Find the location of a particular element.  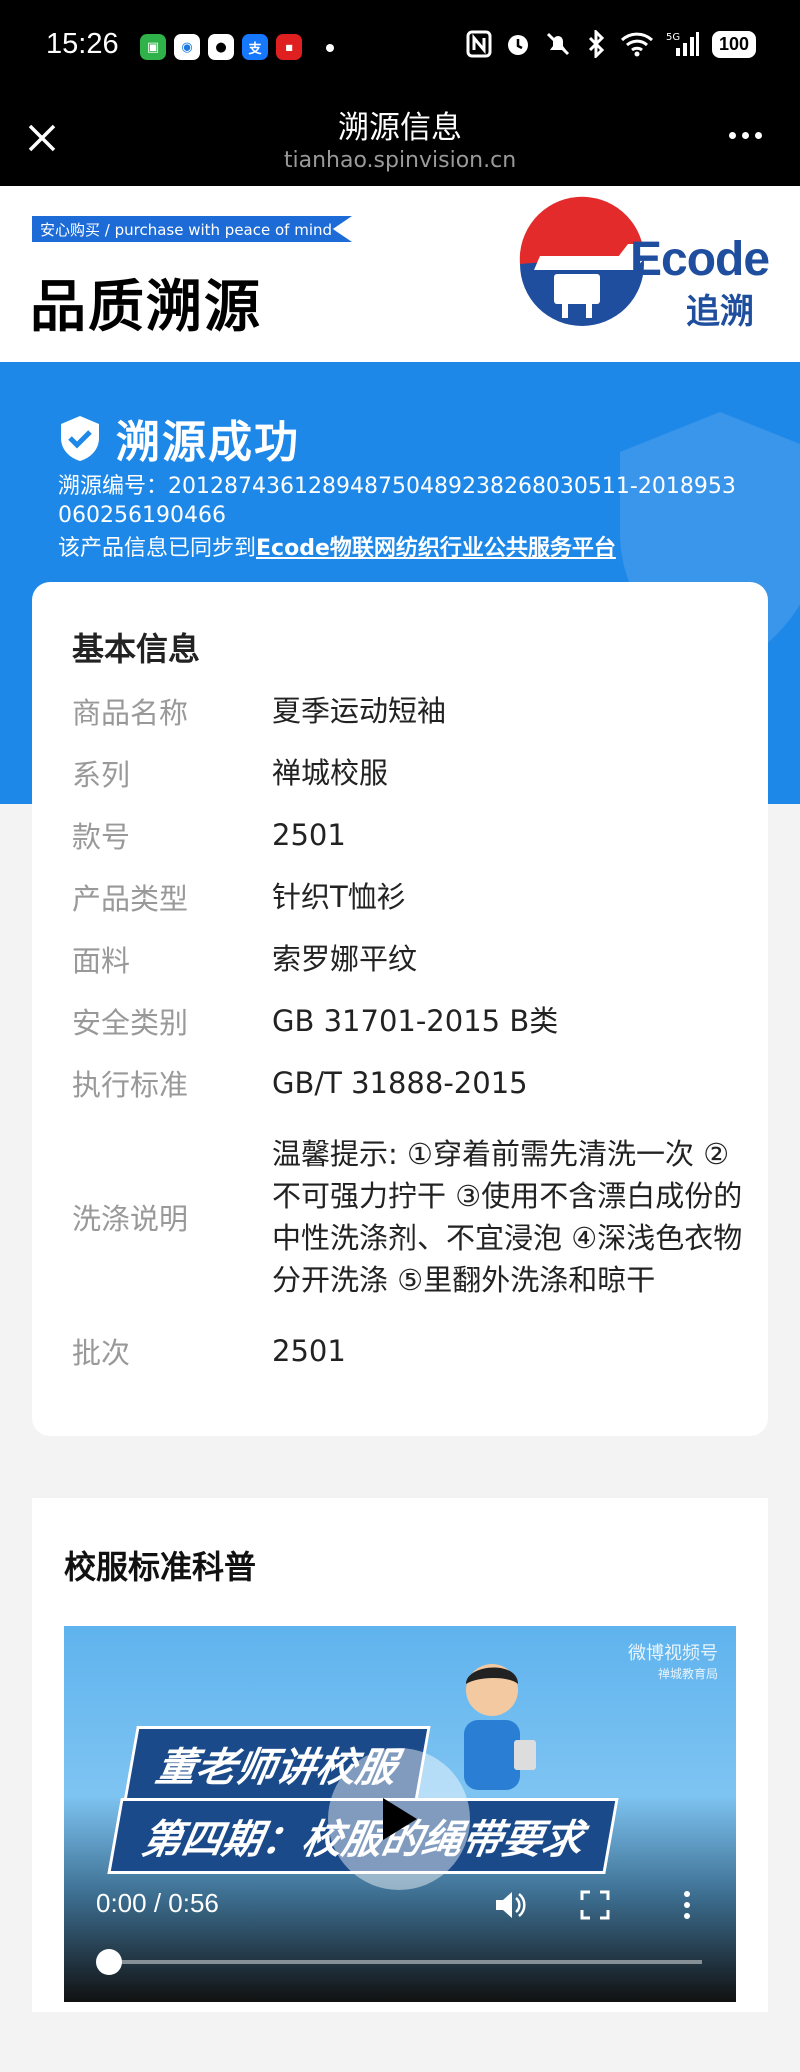

wifi-icon is located at coordinates (636, 44).